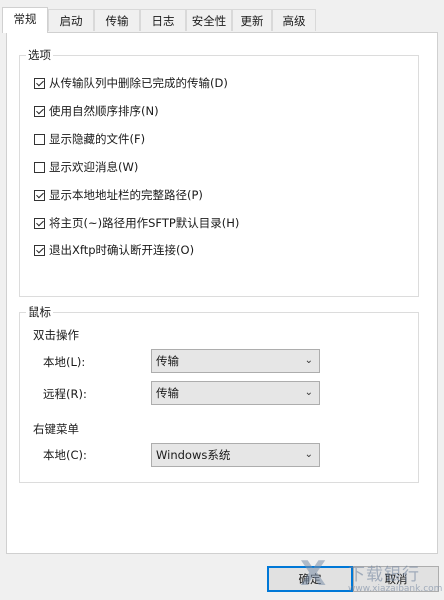 This screenshot has width=444, height=600. I want to click on option-delete-completed: 从传输队列中删除已完成的传输(D), so click(131, 83).